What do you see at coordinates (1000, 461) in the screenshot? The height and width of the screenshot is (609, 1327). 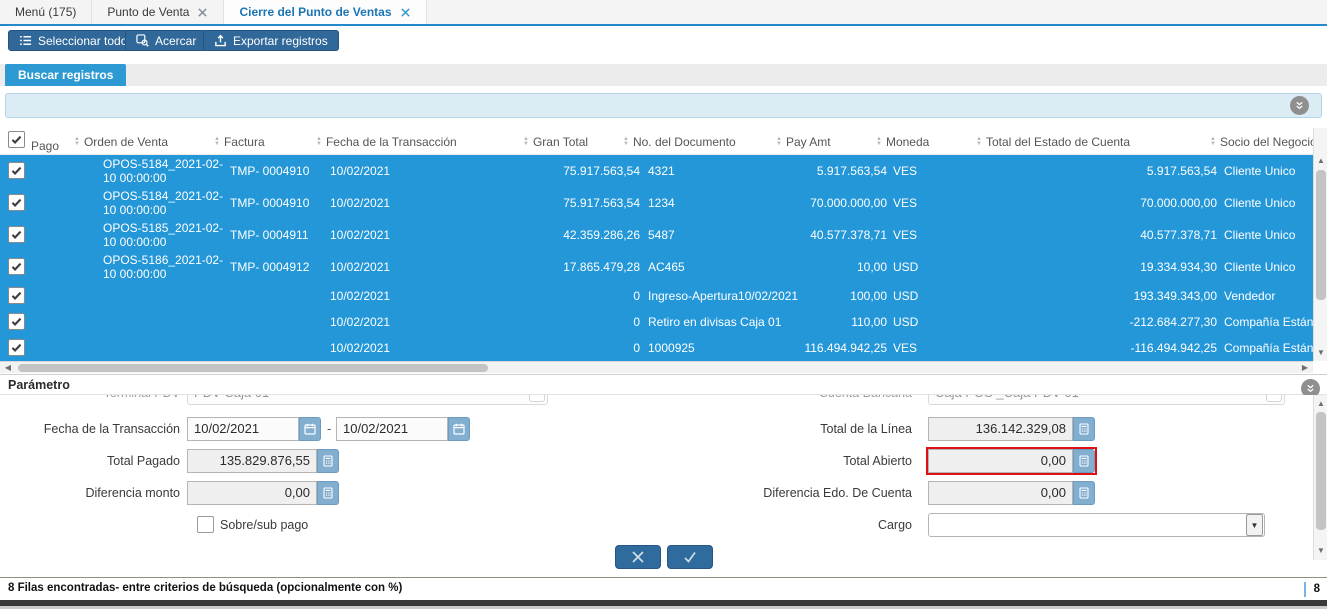 I see `total-abierto-input: 0,00` at bounding box center [1000, 461].